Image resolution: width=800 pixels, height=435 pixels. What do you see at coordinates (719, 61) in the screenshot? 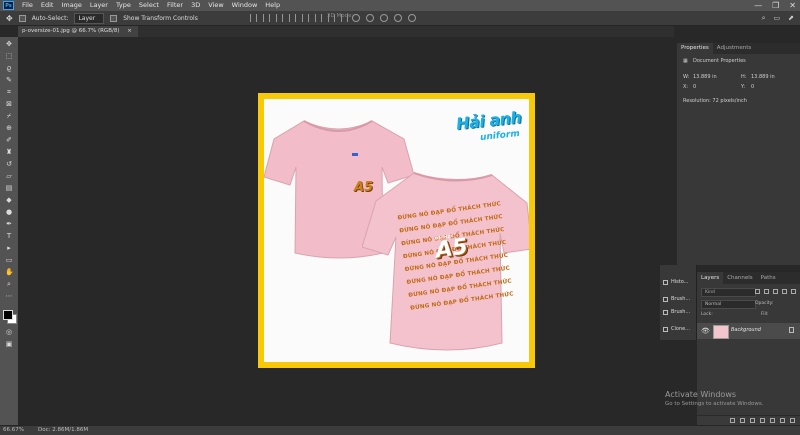
I see `properties-heading: Document Properties` at bounding box center [719, 61].